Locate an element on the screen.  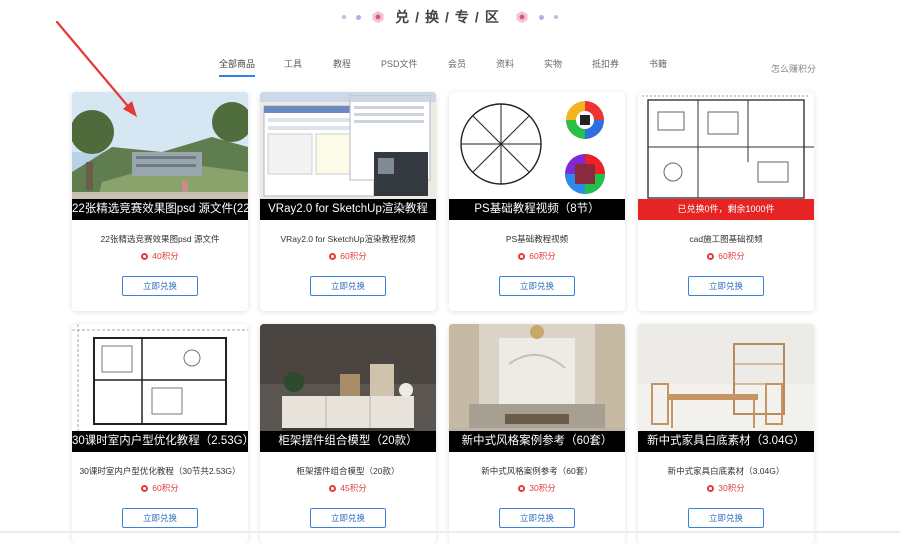
product-card: 新中式风格案例参考（60套） 新中式风格案例参考（60套） 30积分 立即兑换 is located at coordinates (537, 433).